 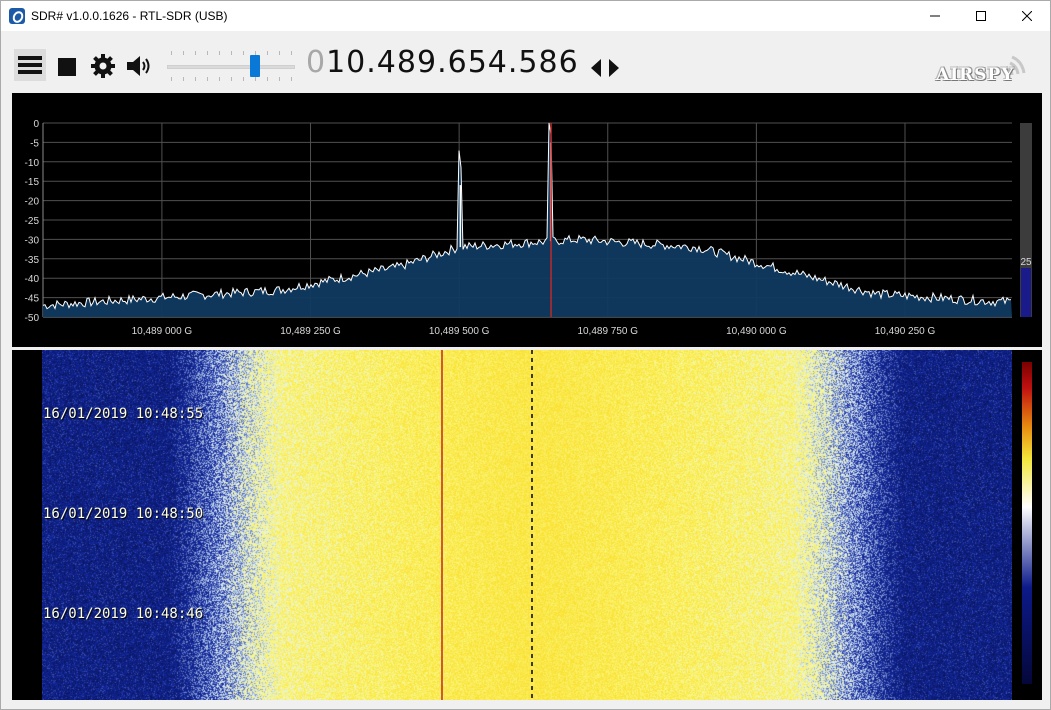 I want to click on level-bar-fill, so click(x=1026, y=292).